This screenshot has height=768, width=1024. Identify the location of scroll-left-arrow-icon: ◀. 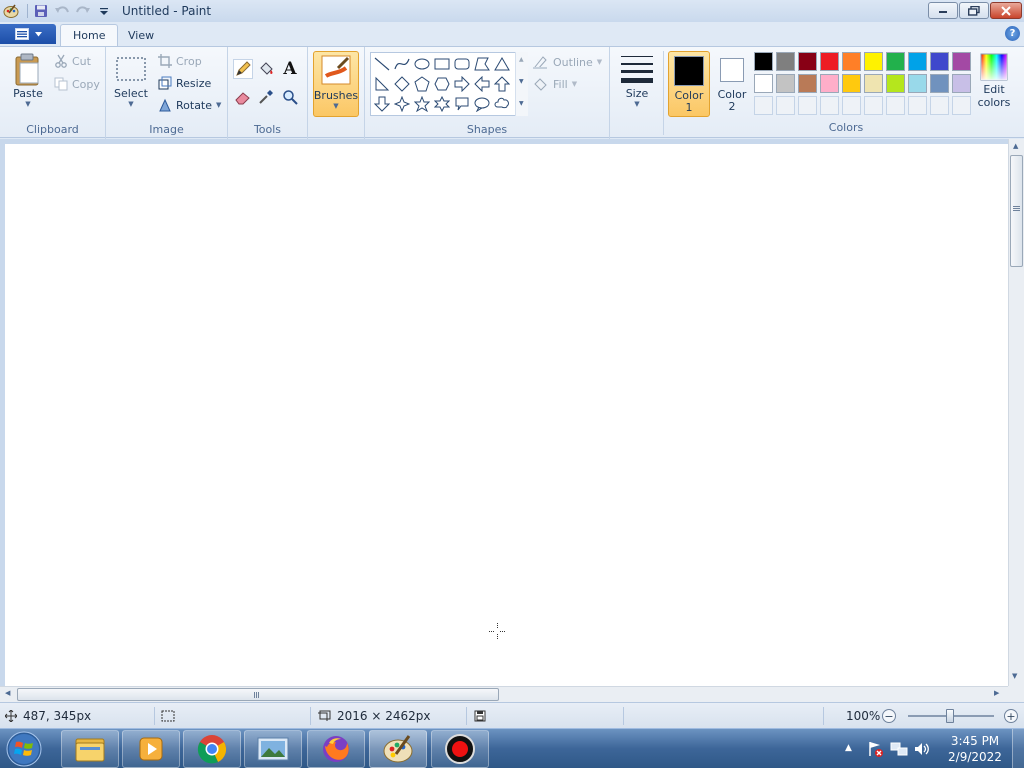
(7, 693).